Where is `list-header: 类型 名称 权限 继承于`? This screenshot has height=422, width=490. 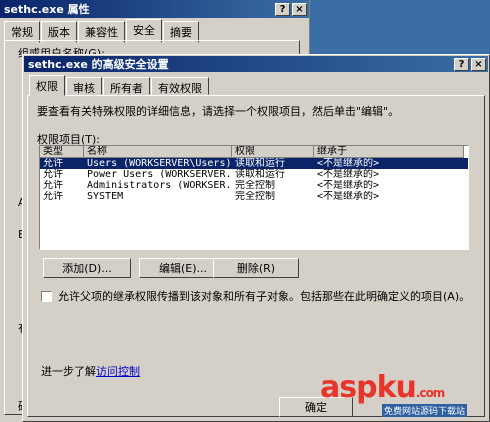 list-header: 类型 名称 权限 继承于 is located at coordinates (254, 152).